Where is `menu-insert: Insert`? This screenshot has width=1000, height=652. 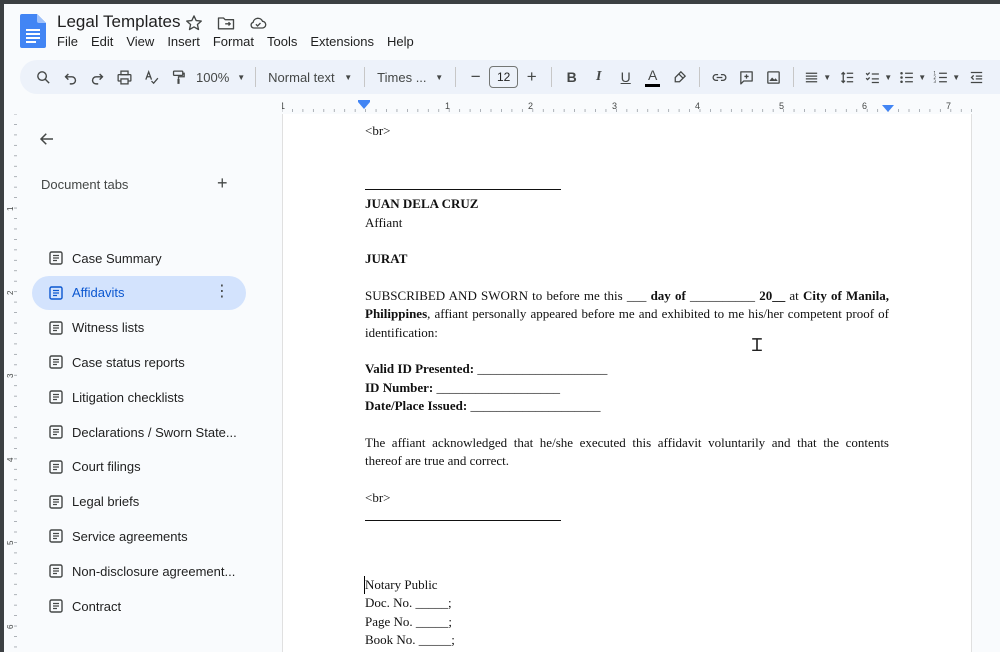
menu-insert: Insert is located at coordinates (183, 41).